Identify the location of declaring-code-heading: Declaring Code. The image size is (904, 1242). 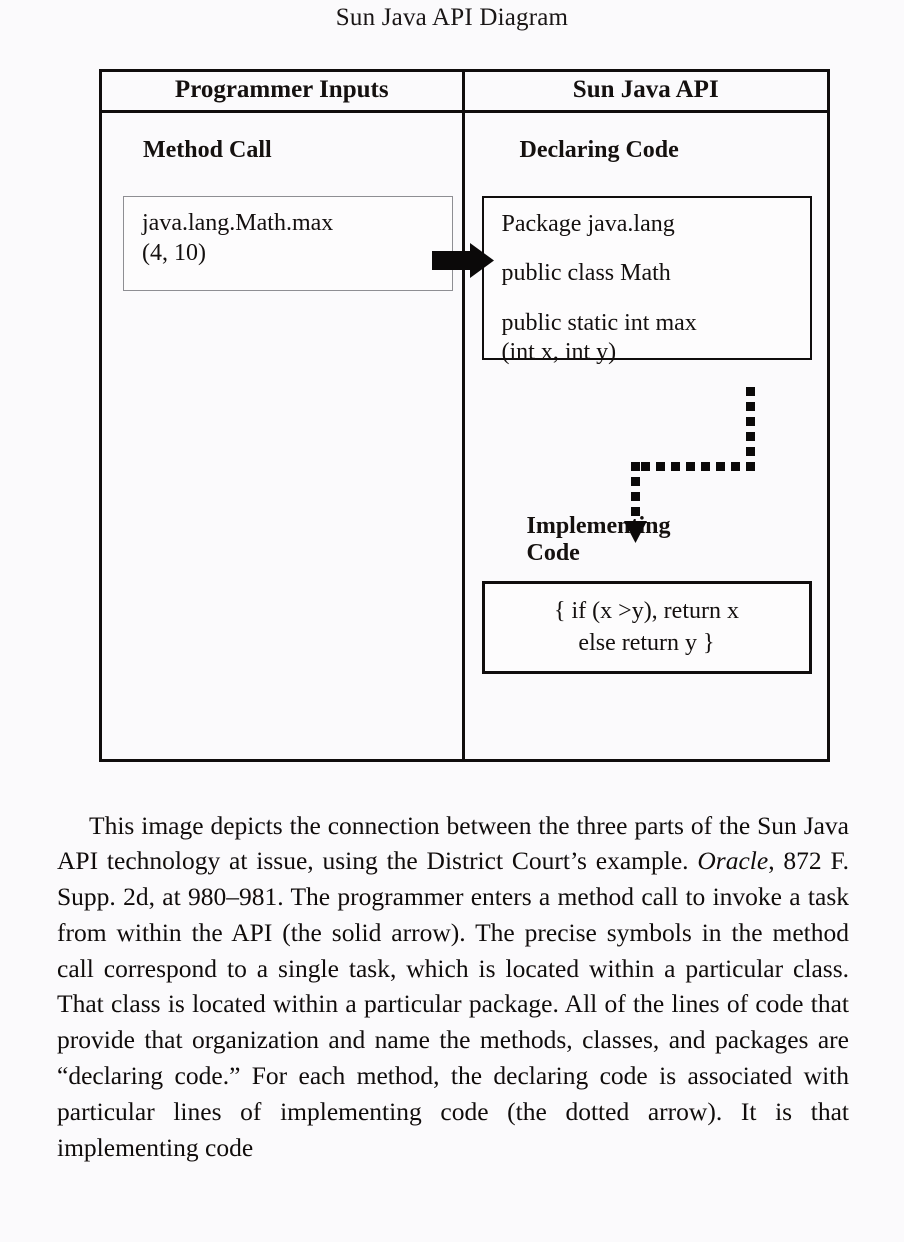
(599, 150).